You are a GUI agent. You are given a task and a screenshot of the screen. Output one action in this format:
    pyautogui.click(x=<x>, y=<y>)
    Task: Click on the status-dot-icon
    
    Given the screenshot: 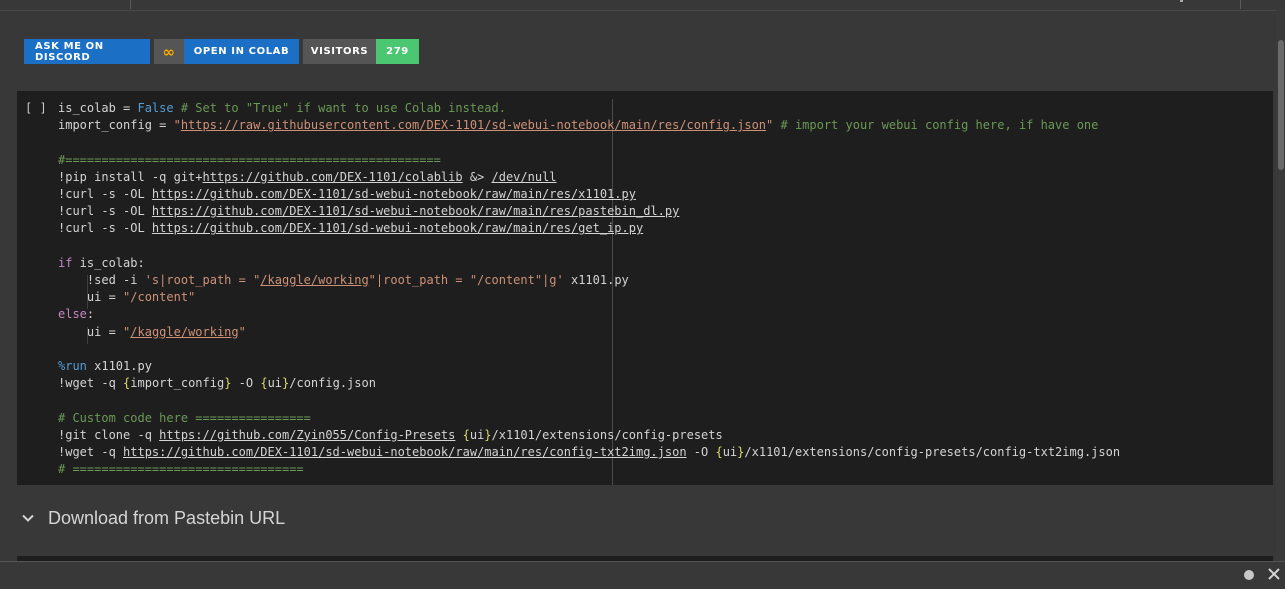 What is the action you would take?
    pyautogui.click(x=1249, y=575)
    